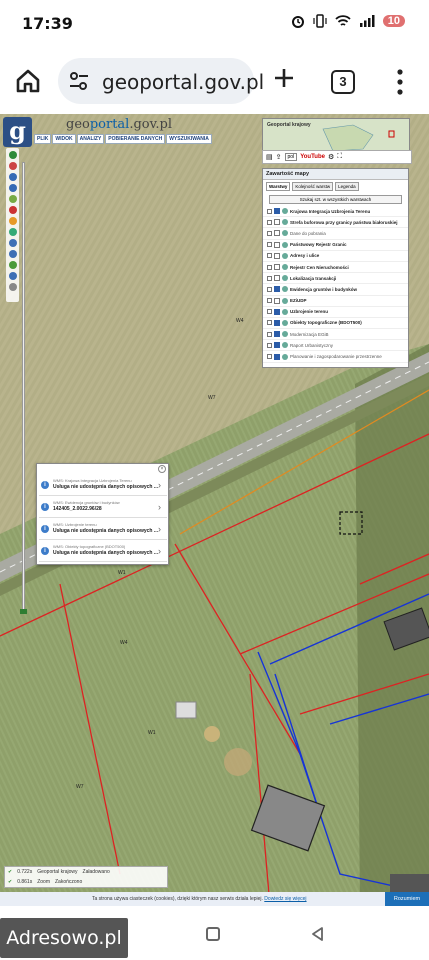 The width and height of the screenshot is (429, 960). What do you see at coordinates (285, 278) in the screenshot?
I see `layer-type-icon` at bounding box center [285, 278].